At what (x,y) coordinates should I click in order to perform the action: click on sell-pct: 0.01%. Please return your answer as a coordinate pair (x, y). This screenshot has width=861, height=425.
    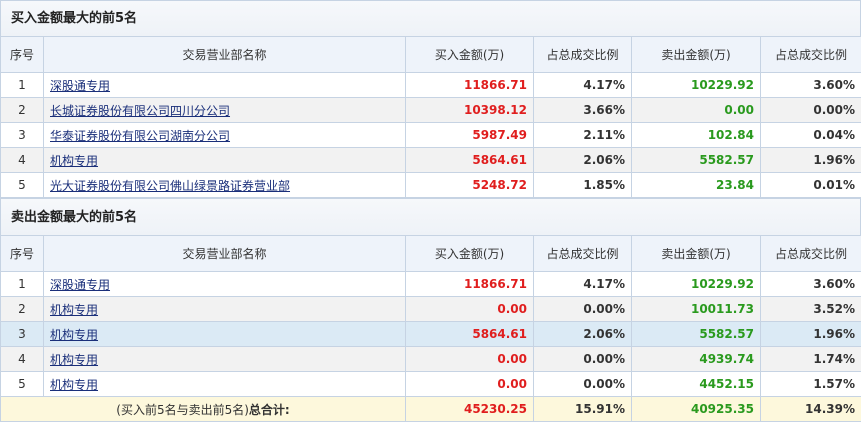
    Looking at the image, I should click on (810, 185).